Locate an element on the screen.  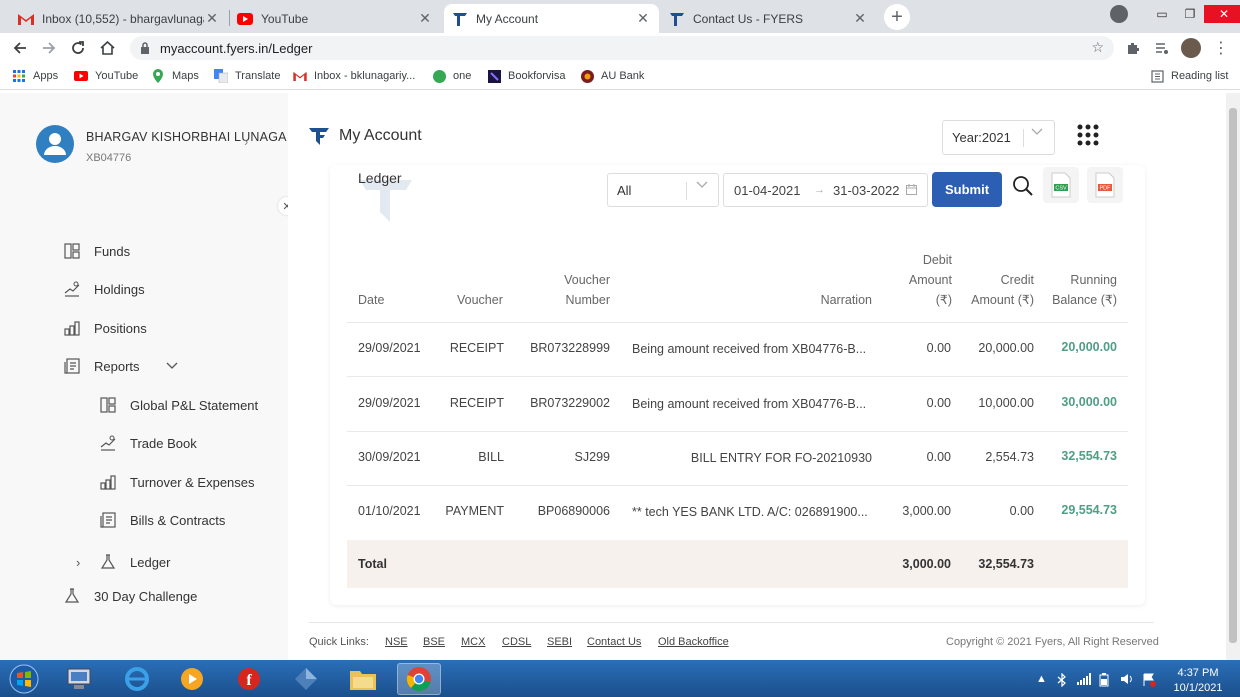
lock-icon is located at coordinates (145, 48).